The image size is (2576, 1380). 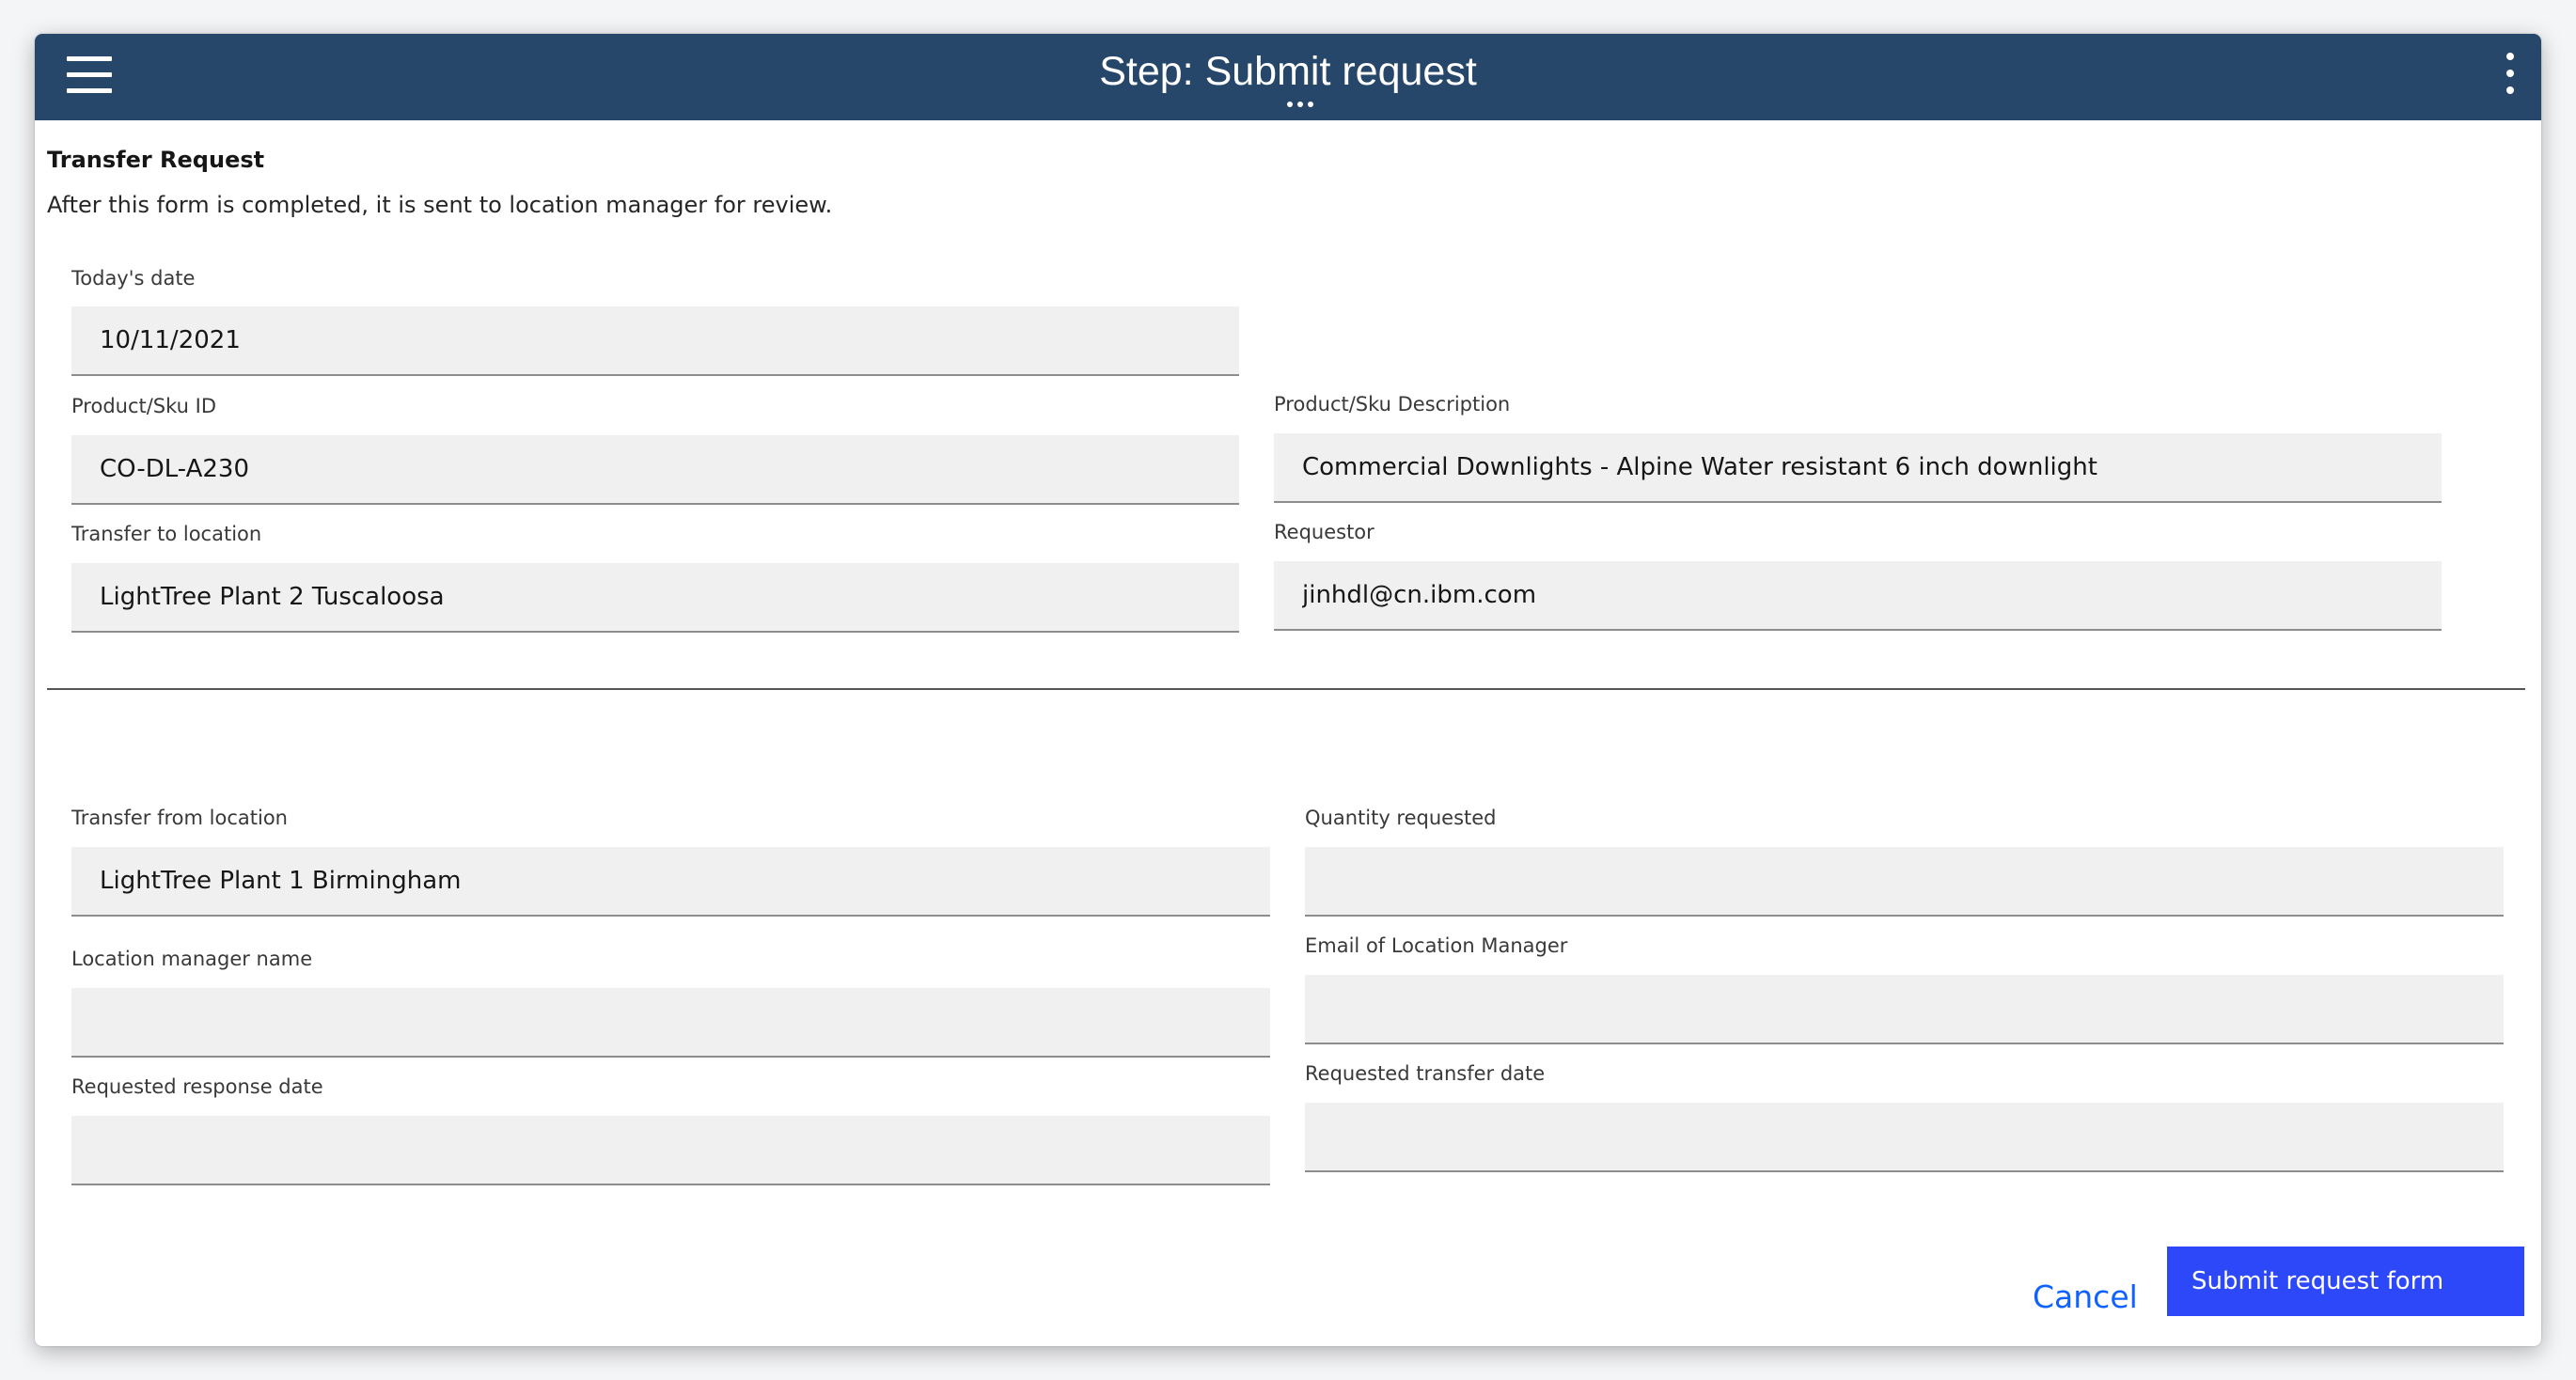 What do you see at coordinates (1426, 1073) in the screenshot?
I see `requested-transfer-date-label: Requested transfer date` at bounding box center [1426, 1073].